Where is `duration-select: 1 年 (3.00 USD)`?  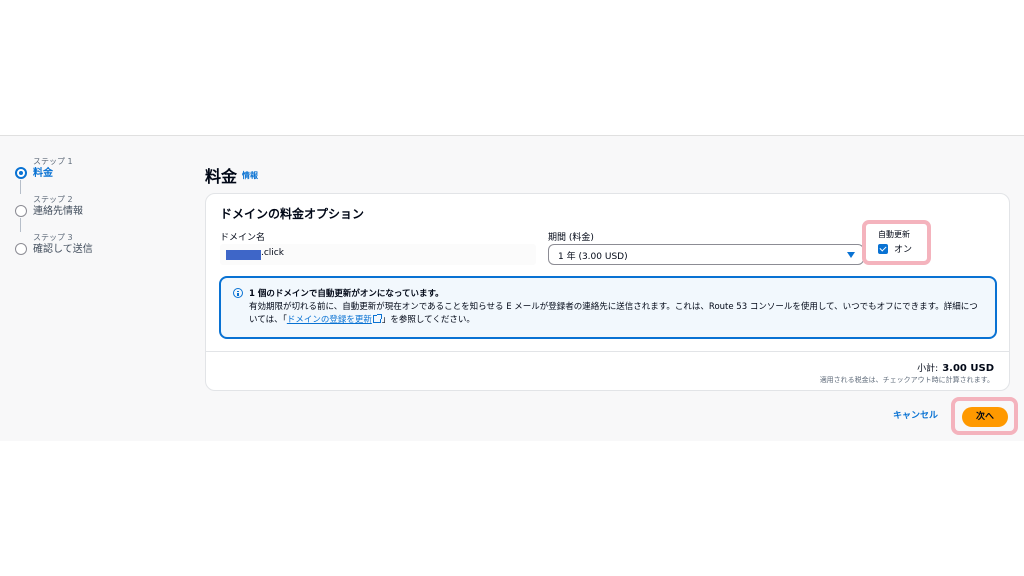 duration-select: 1 年 (3.00 USD) is located at coordinates (706, 254).